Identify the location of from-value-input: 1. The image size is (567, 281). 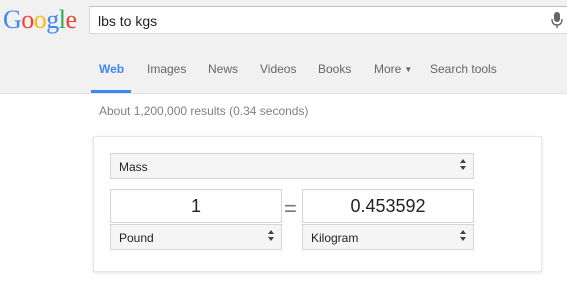
(196, 206).